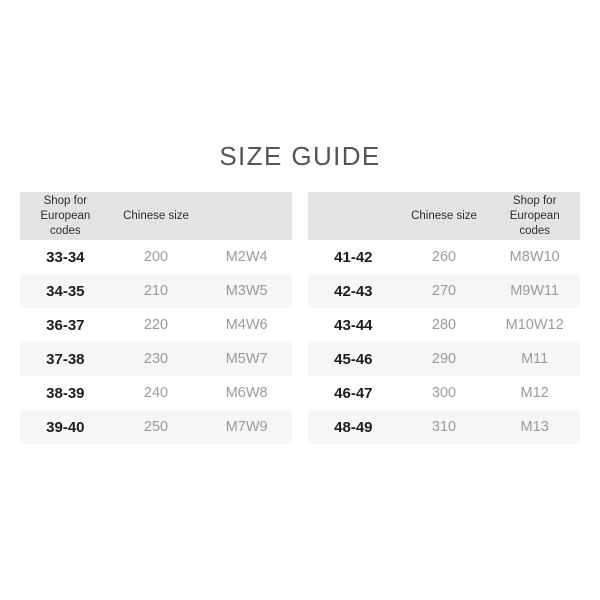 This screenshot has width=600, height=600. Describe the element at coordinates (246, 216) in the screenshot. I see `header-cell-mw` at that location.